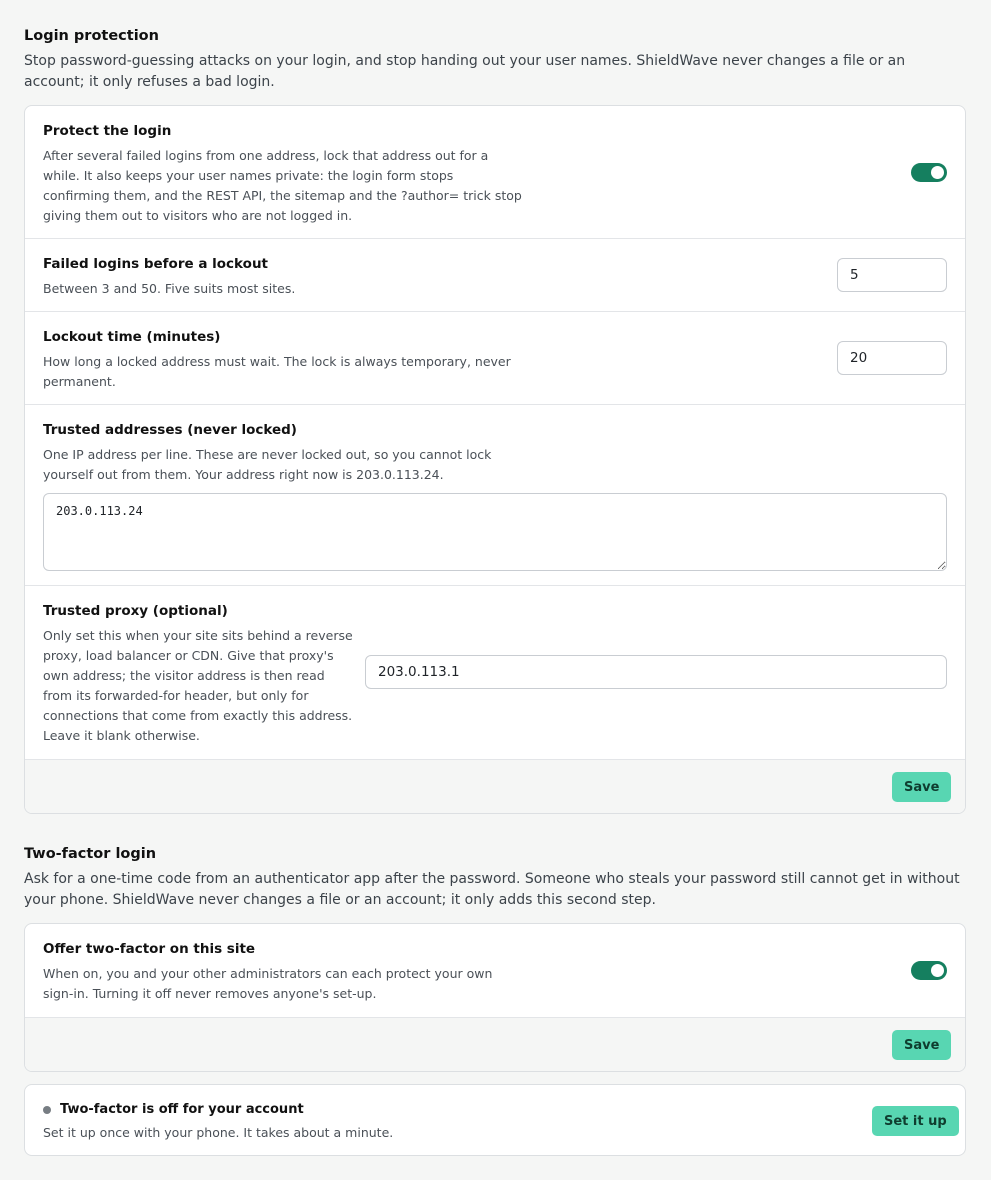 This screenshot has height=1180, width=991. I want to click on set-it-up-button: Set it up, so click(915, 1121).